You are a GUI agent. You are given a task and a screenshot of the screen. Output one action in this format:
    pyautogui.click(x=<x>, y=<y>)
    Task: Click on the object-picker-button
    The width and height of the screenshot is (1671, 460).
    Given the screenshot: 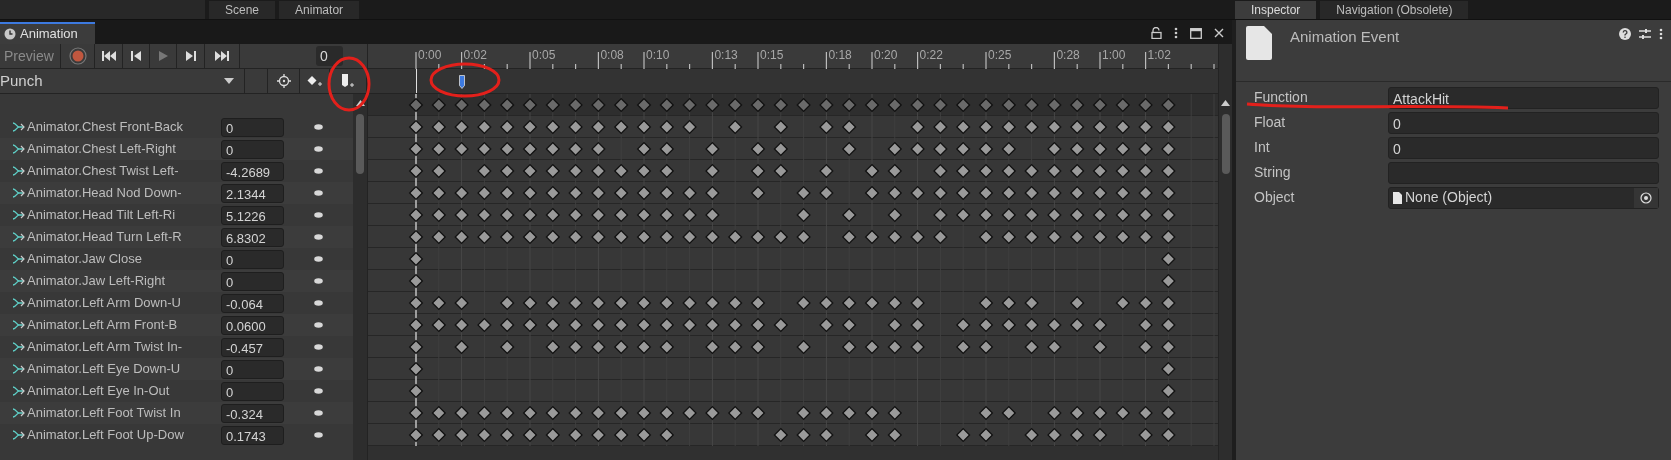 What is the action you would take?
    pyautogui.click(x=1646, y=197)
    